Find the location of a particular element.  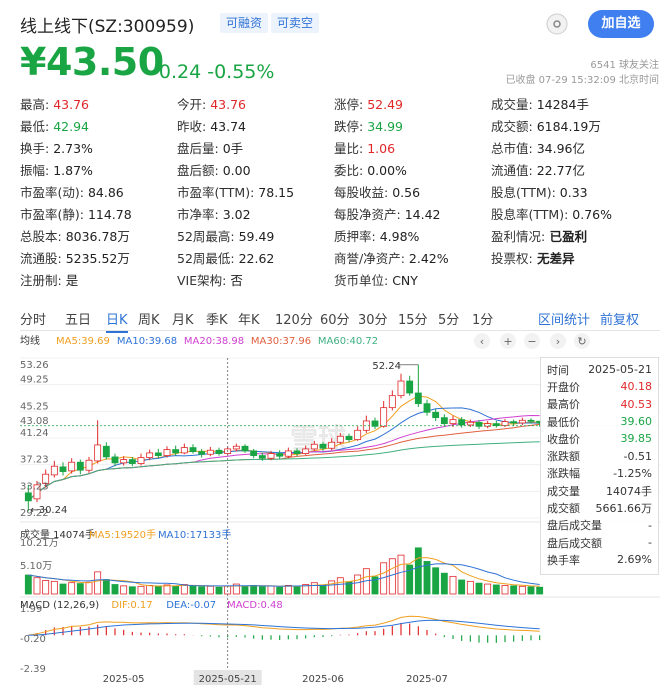

tooltip-label: 盘后成交量 is located at coordinates (574, 526).